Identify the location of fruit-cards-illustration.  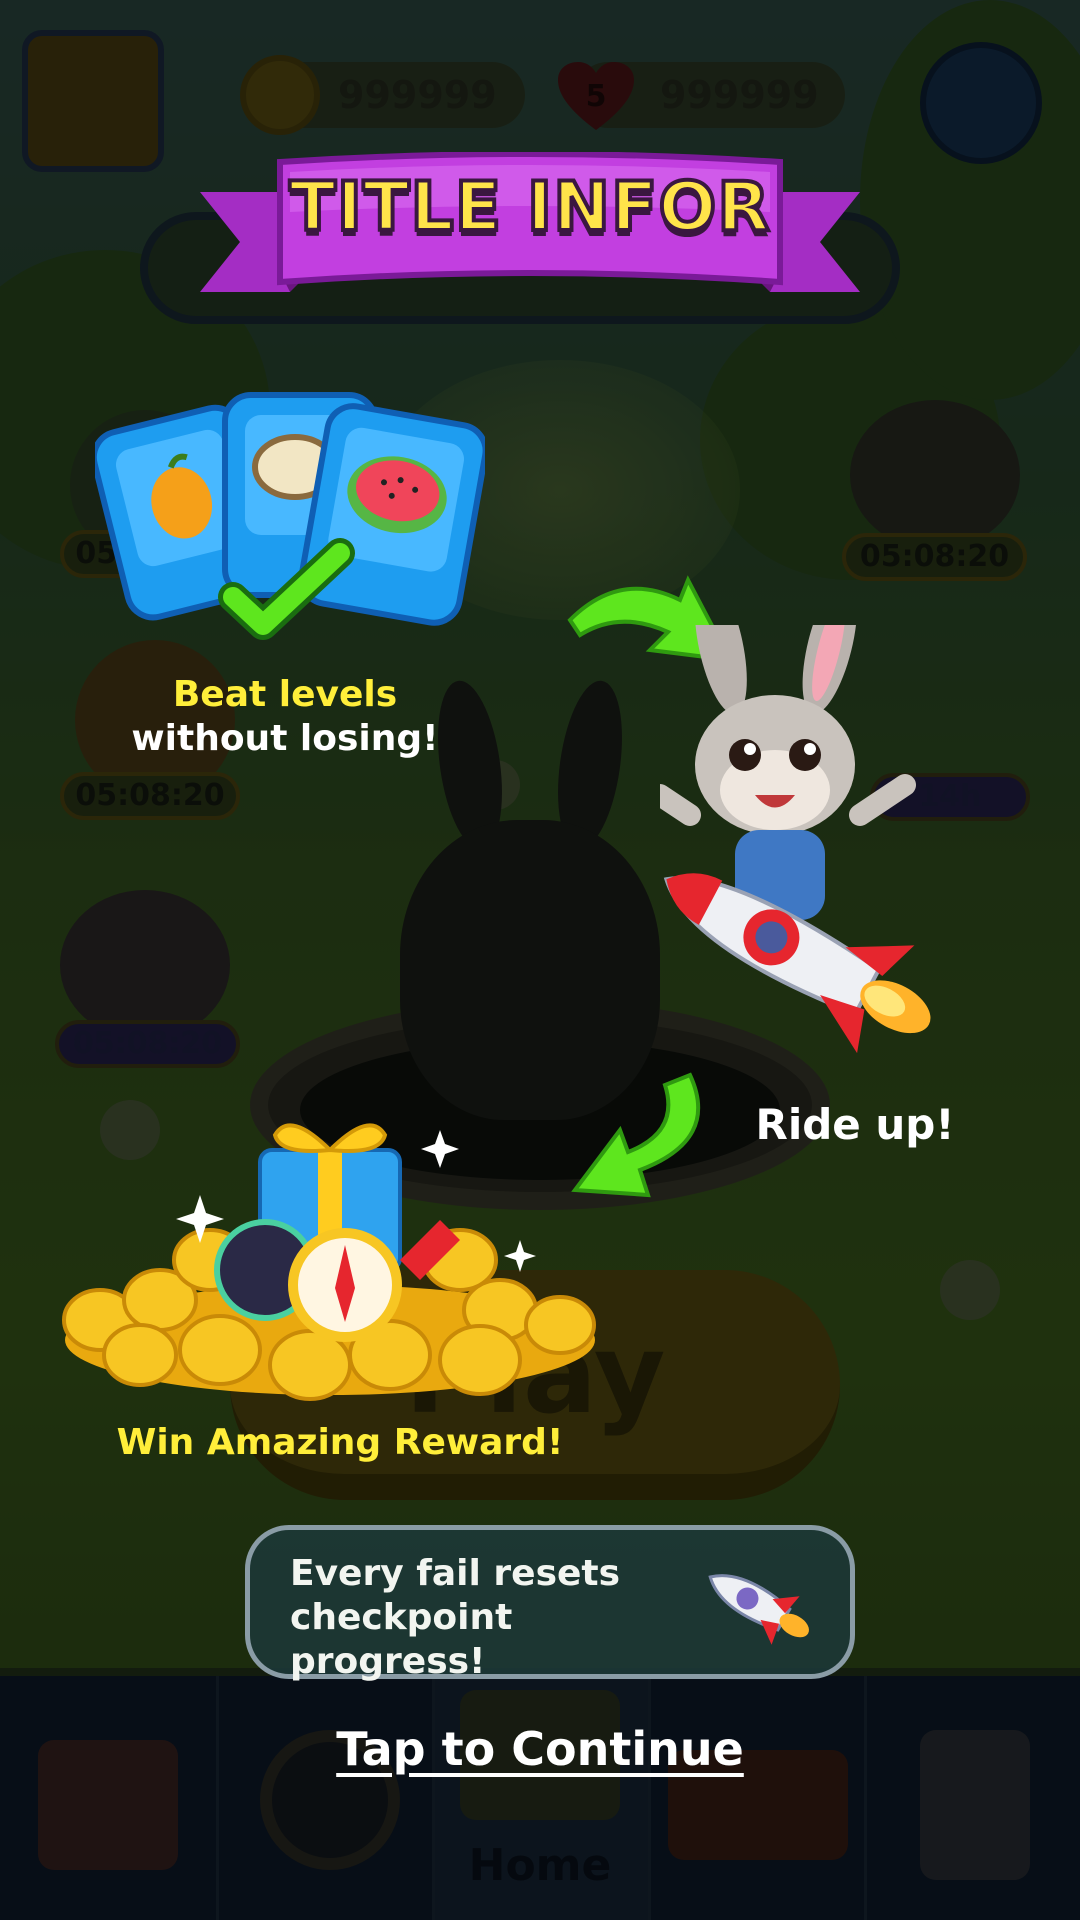
(290, 516).